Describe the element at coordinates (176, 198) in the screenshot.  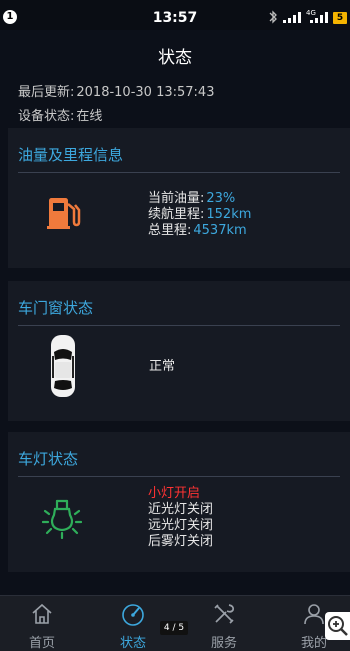
I see `fuel-level-label: 当前油量:` at that location.